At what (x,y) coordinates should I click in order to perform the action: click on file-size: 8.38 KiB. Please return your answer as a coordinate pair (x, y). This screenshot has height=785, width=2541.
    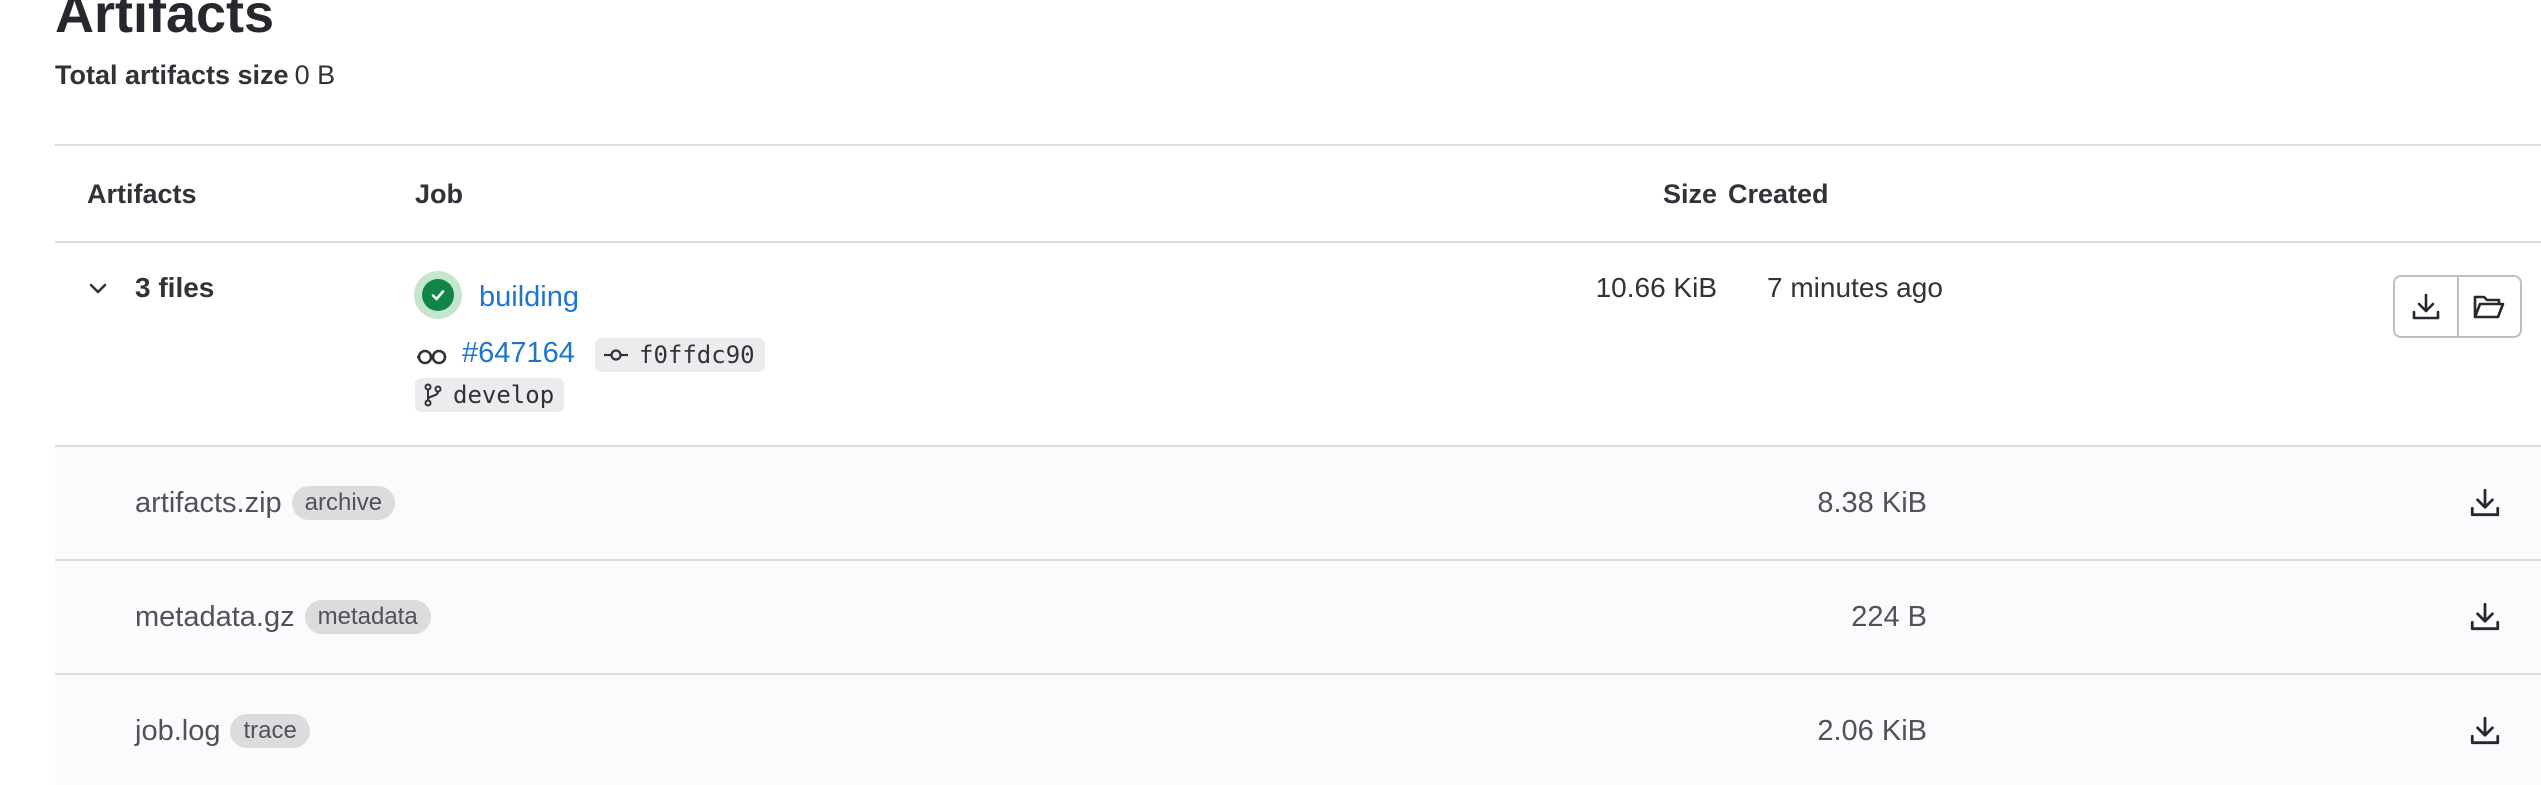
    Looking at the image, I should click on (1872, 503).